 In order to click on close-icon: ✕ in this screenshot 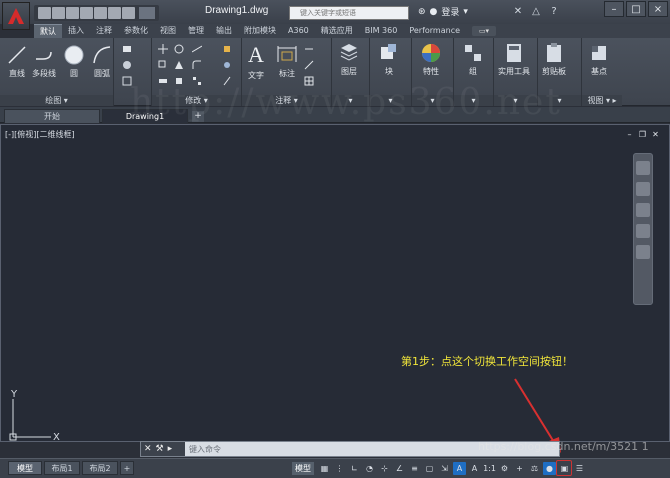, I will do `click(148, 449)`.